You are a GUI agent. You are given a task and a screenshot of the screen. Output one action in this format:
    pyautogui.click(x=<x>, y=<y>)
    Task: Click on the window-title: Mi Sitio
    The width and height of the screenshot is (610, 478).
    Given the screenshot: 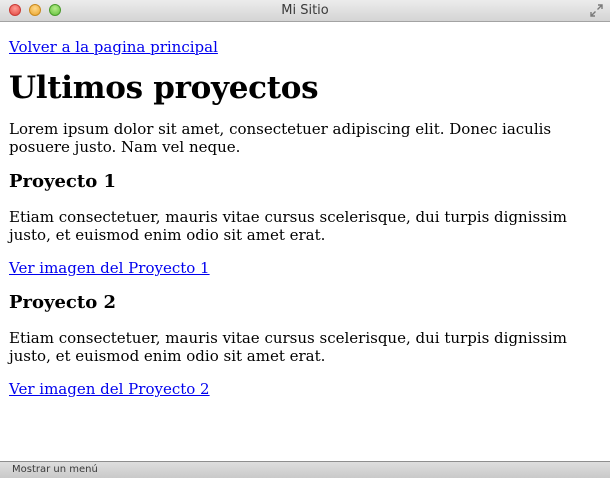 What is the action you would take?
    pyautogui.click(x=305, y=10)
    